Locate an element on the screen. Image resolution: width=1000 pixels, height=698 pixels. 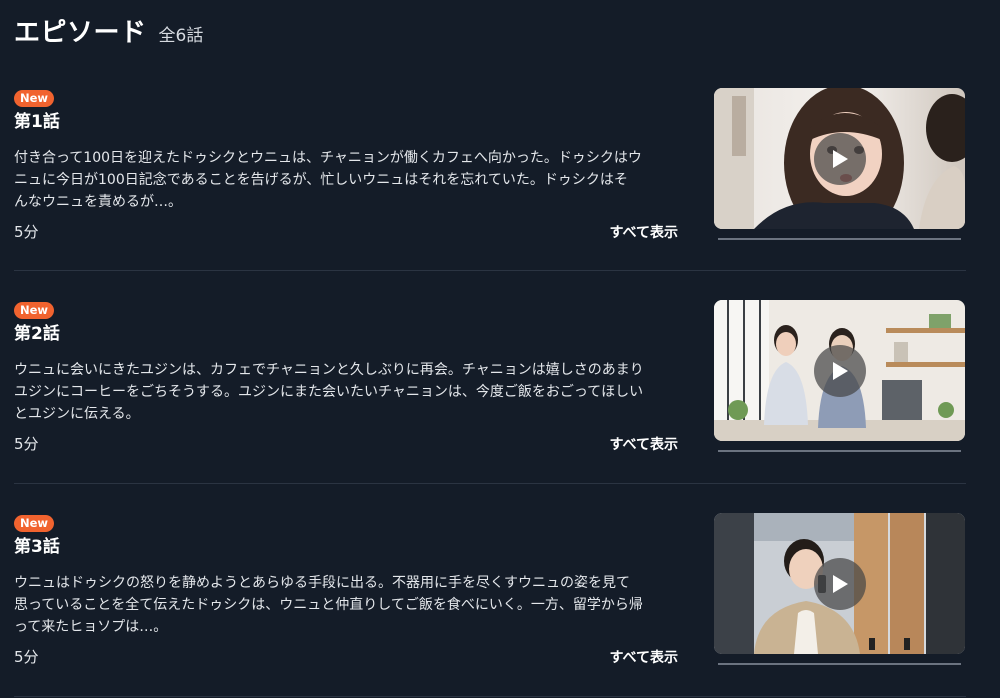
section-title: エピソード is located at coordinates (80, 33).